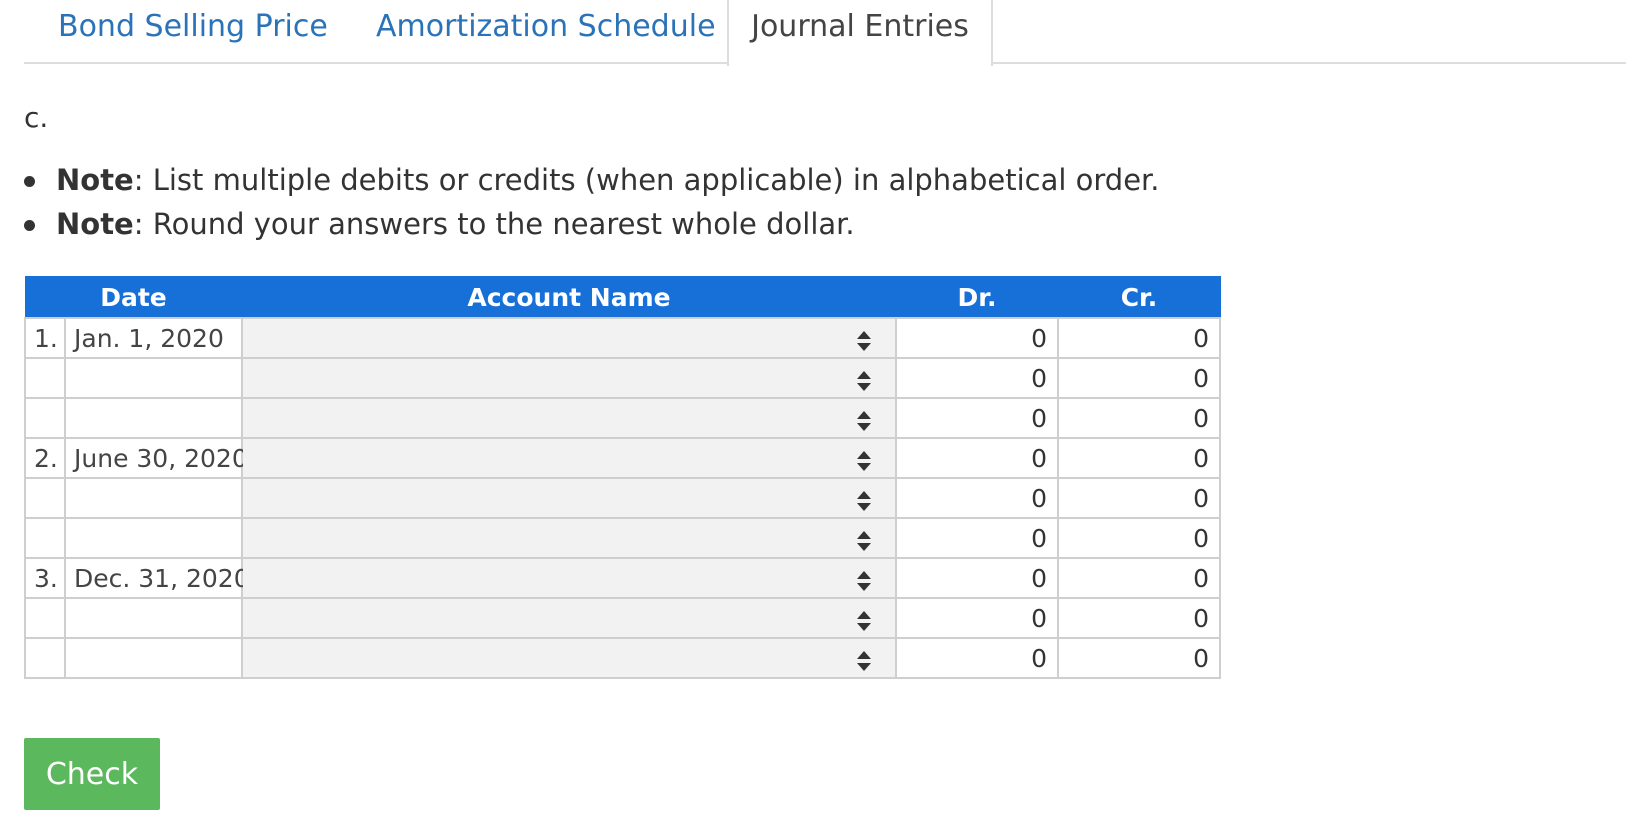 The image size is (1626, 834). I want to click on entry-number: 2., so click(45, 458).